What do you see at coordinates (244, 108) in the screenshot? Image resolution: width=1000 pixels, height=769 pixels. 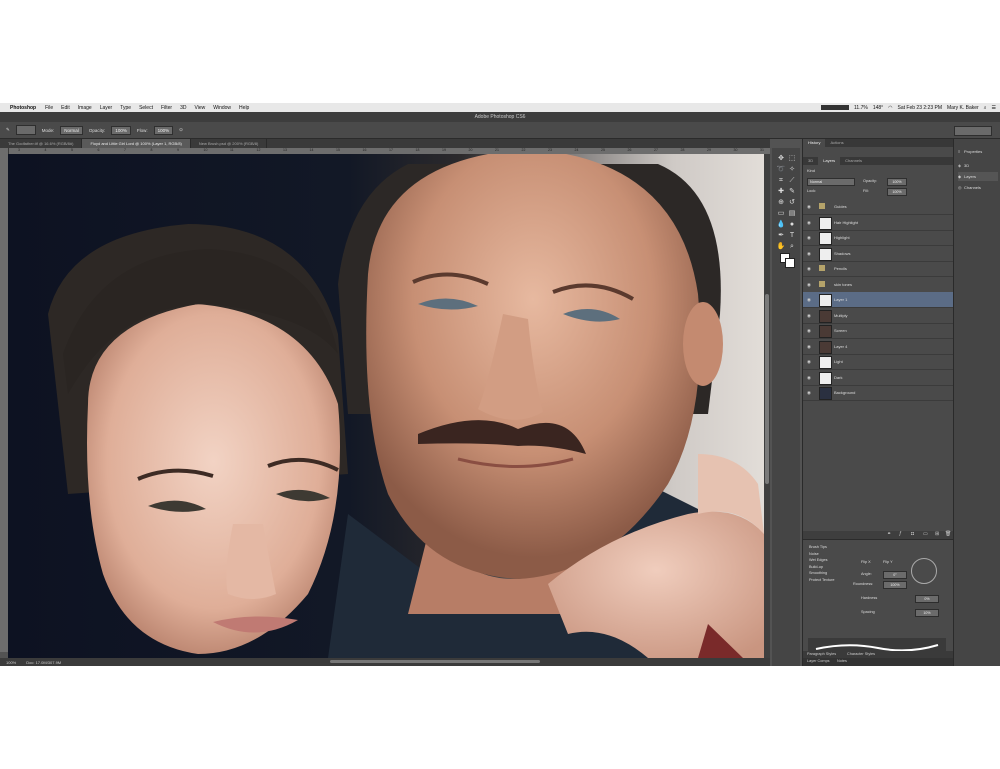 I see `menu-help: Help` at bounding box center [244, 108].